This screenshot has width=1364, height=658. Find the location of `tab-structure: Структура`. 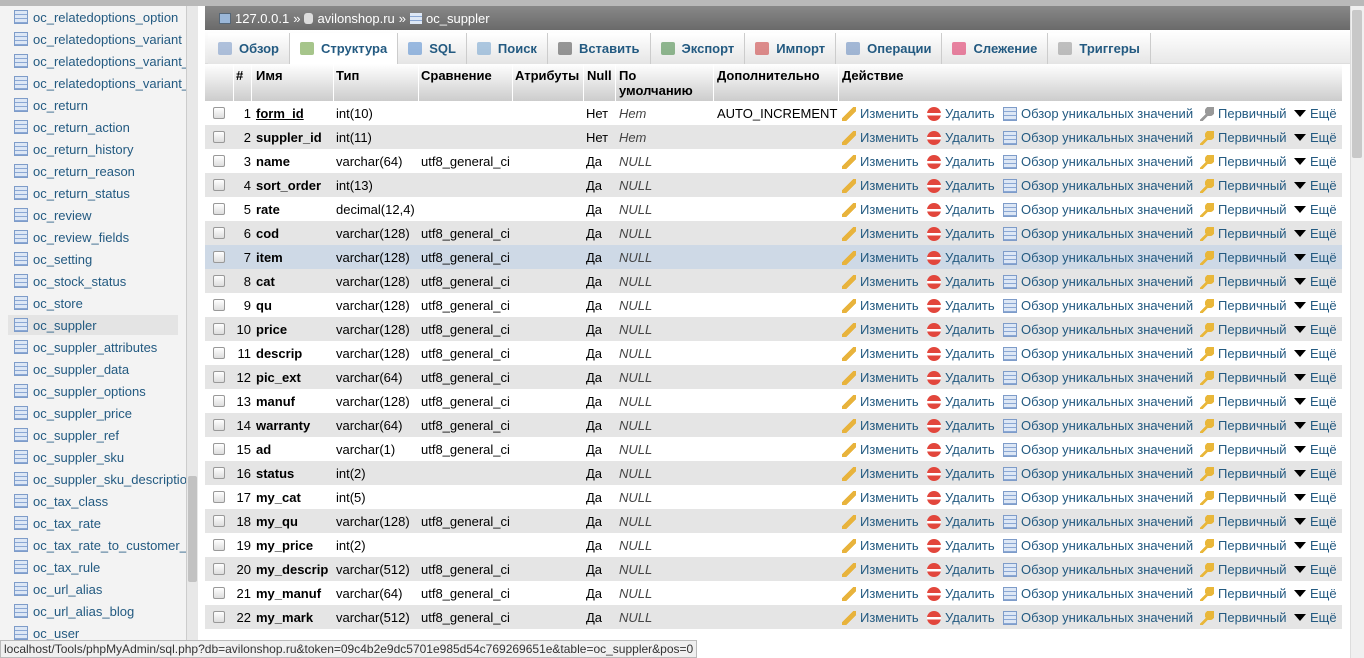

tab-structure: Структура is located at coordinates (344, 48).